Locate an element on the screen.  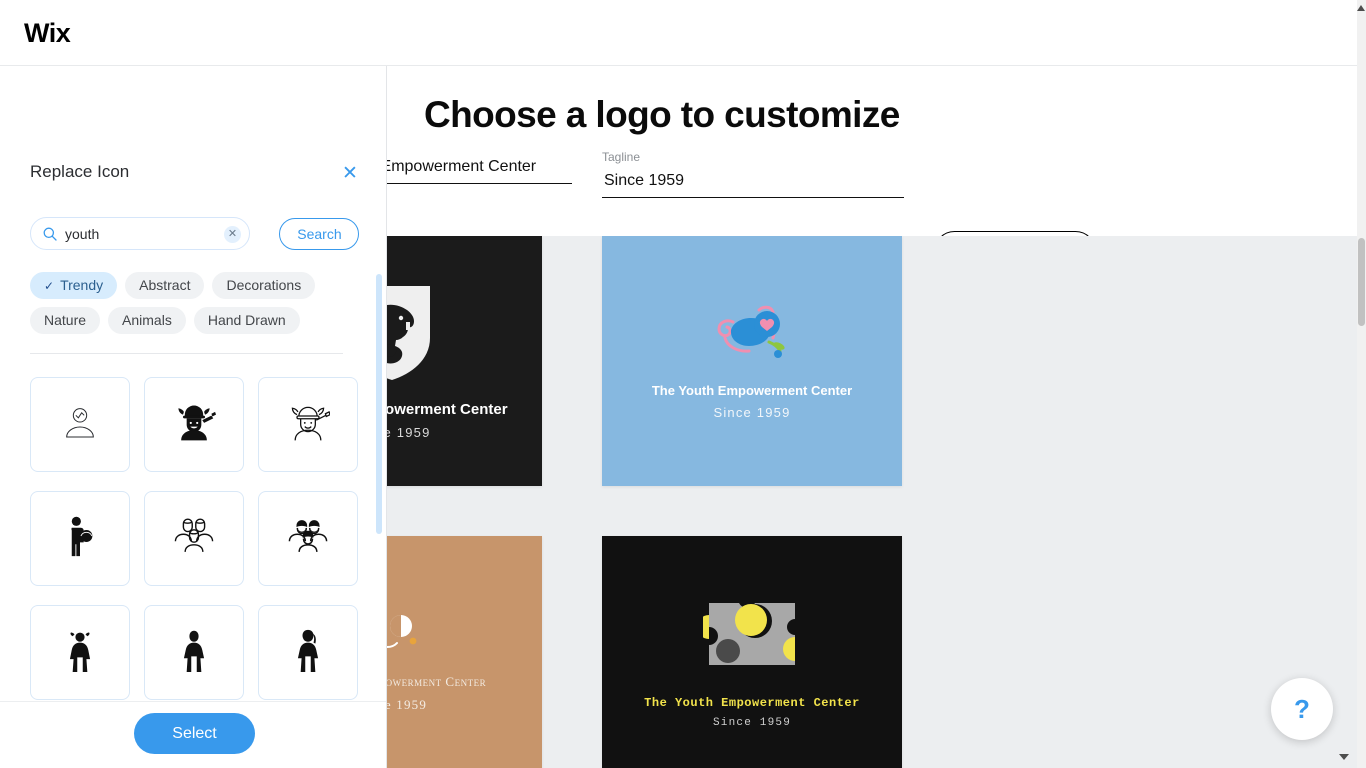
category-chip-label: Decorations is located at coordinates (264, 285).